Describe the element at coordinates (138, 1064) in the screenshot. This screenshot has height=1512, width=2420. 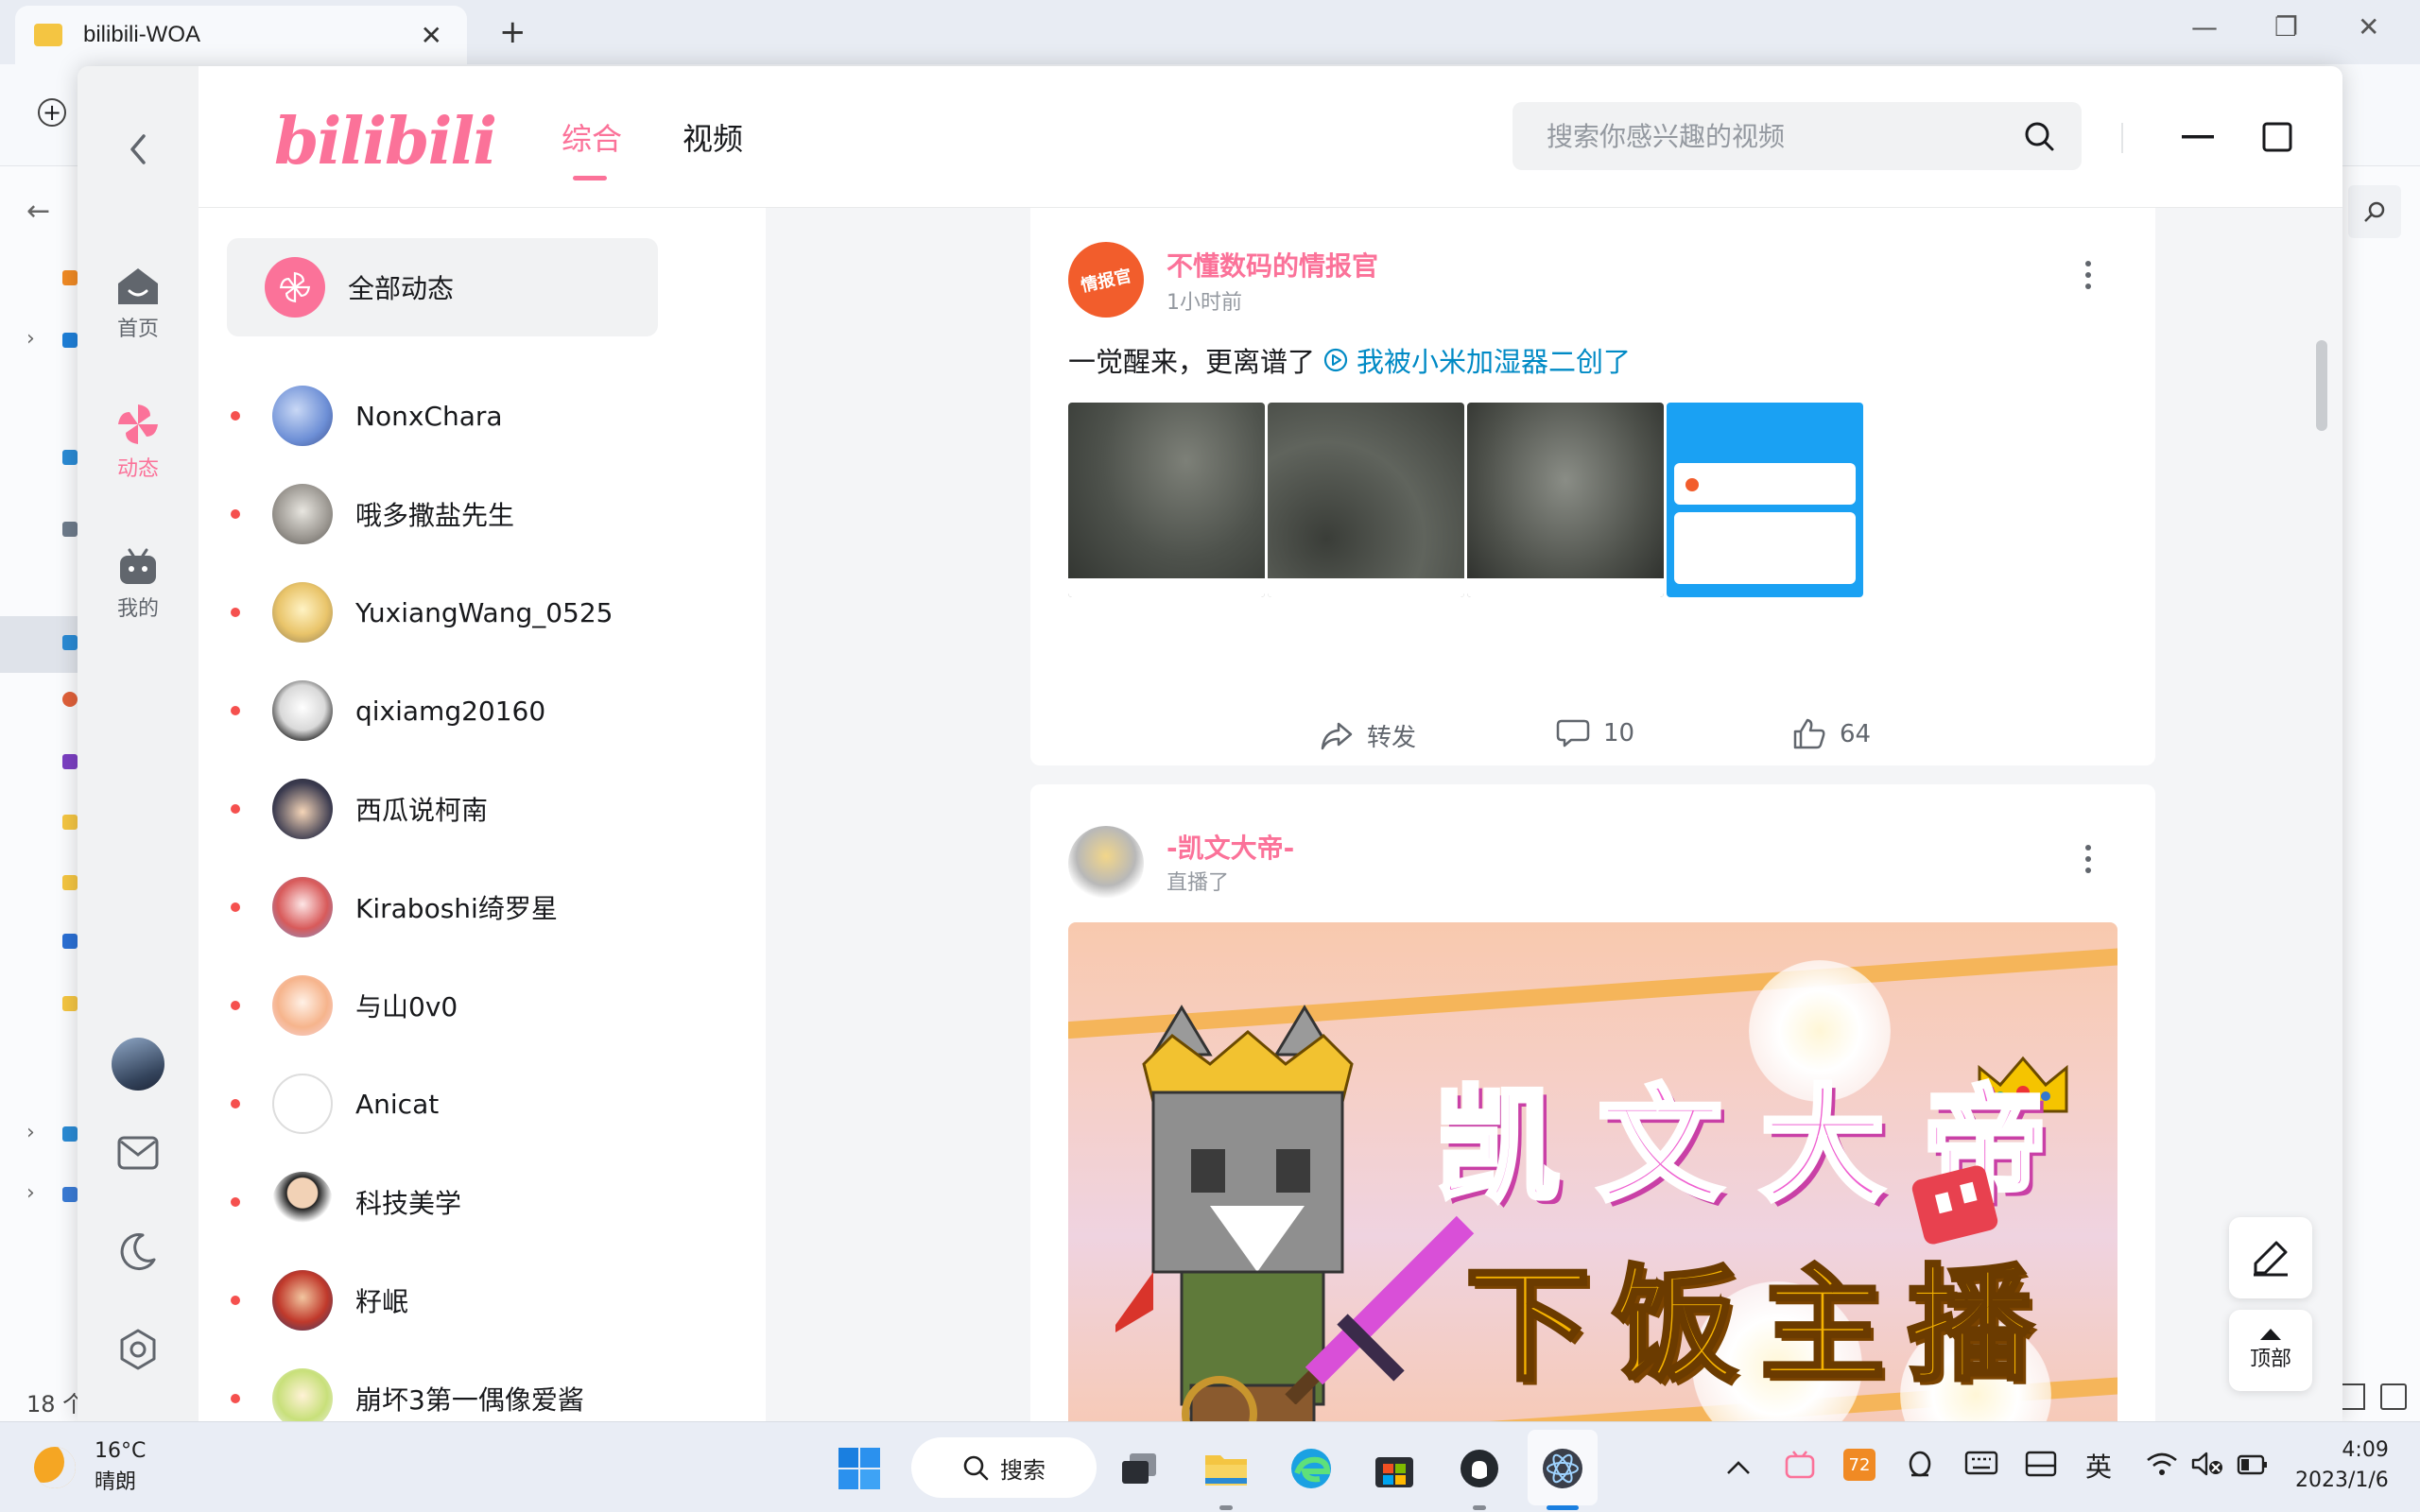
I see `user-avatar` at that location.